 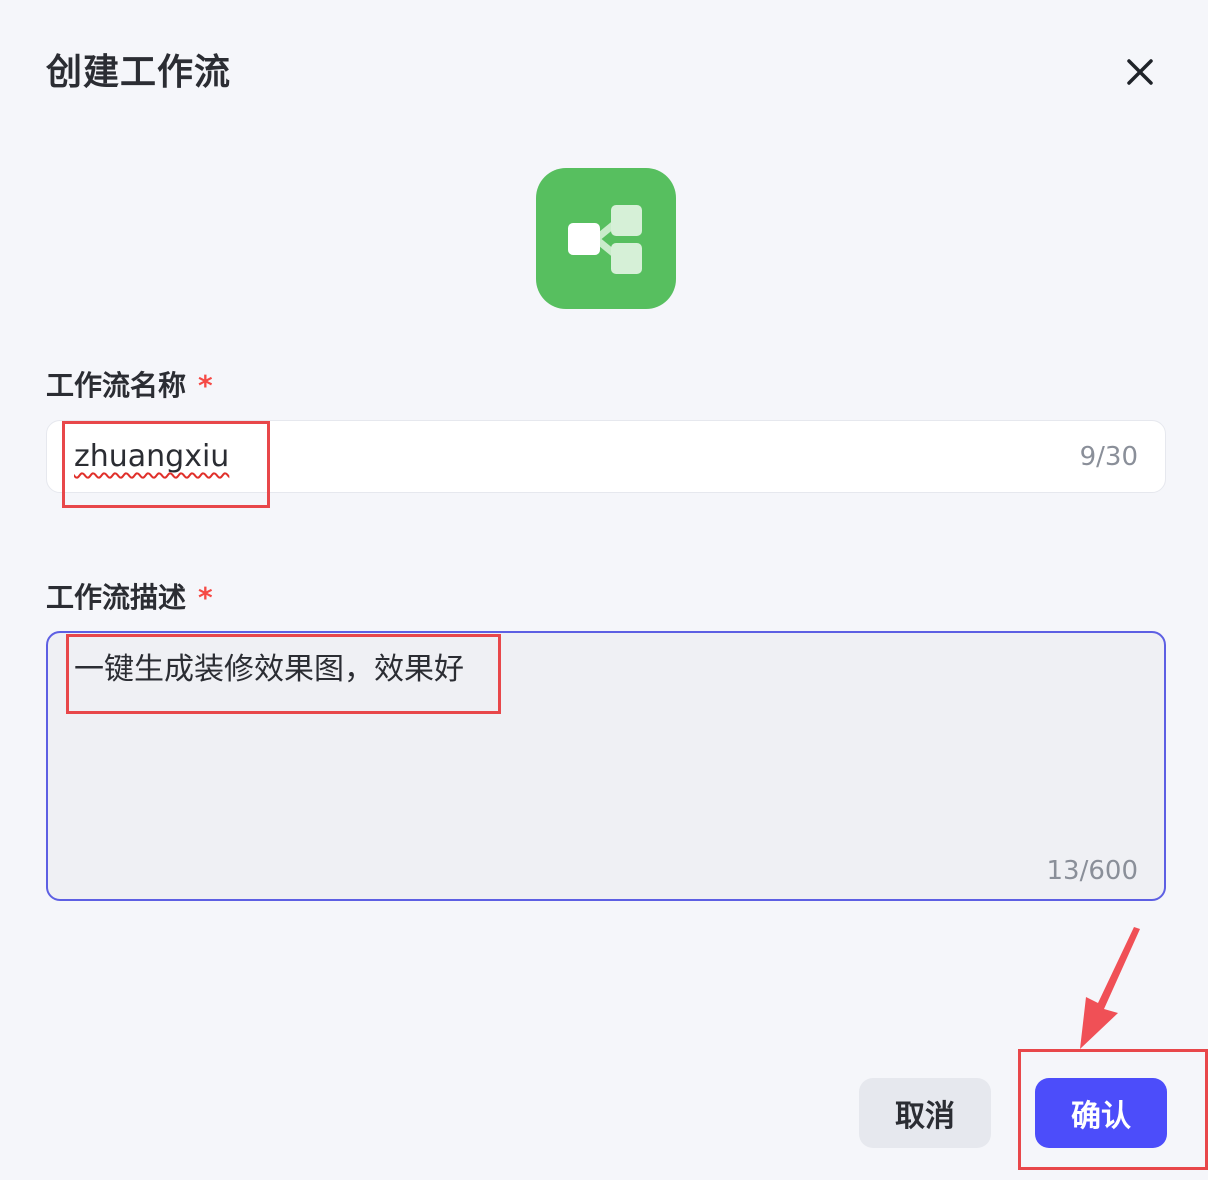 I want to click on workflow-name-label: 工作流名称 *, so click(x=129, y=386).